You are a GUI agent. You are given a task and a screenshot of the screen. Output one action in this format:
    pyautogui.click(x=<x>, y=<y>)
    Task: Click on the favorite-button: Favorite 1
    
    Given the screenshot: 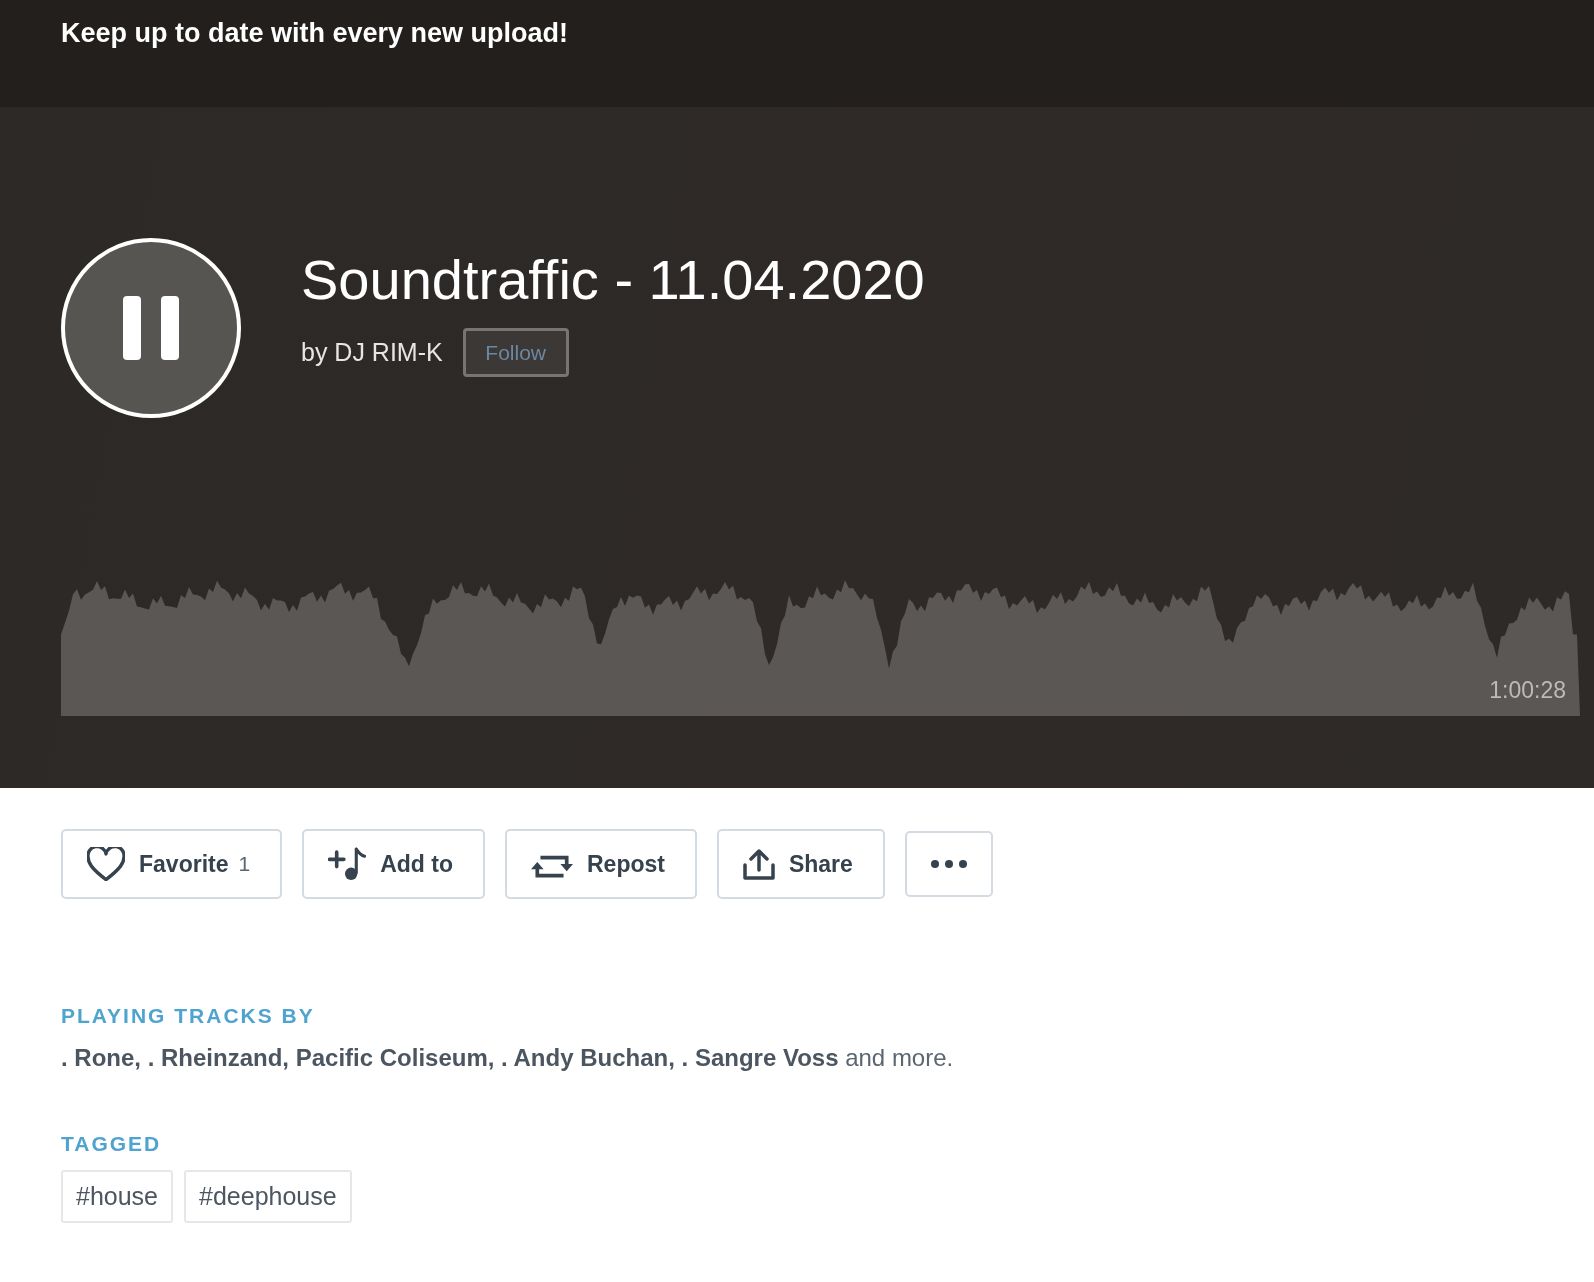 What is the action you would take?
    pyautogui.click(x=172, y=864)
    